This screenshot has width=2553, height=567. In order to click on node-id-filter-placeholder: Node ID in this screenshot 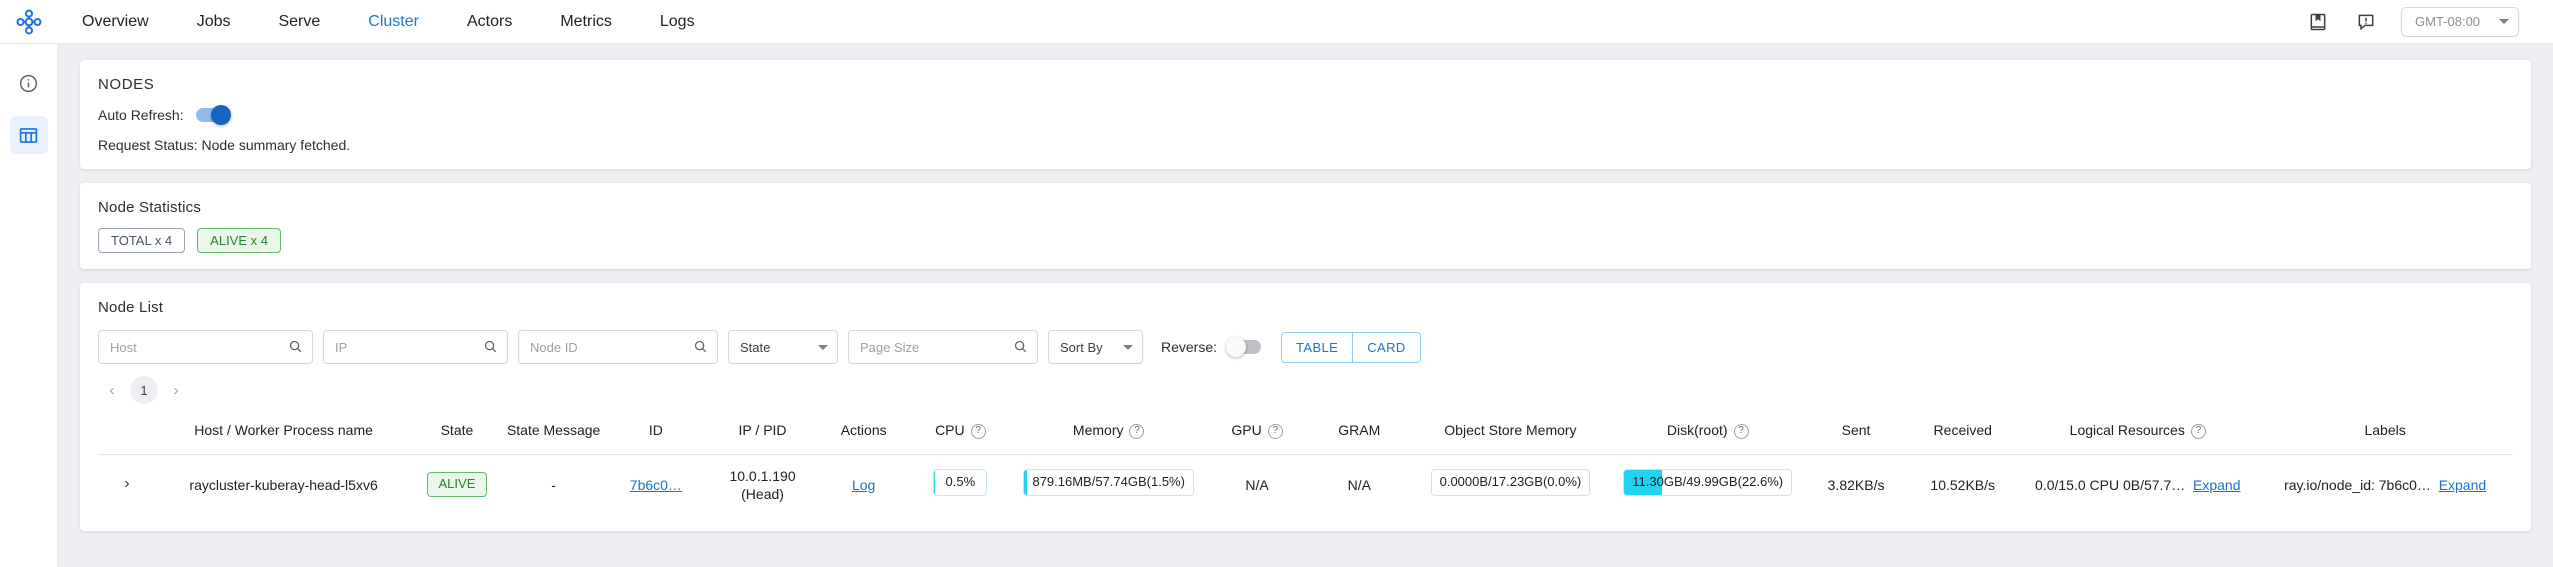, I will do `click(554, 347)`.